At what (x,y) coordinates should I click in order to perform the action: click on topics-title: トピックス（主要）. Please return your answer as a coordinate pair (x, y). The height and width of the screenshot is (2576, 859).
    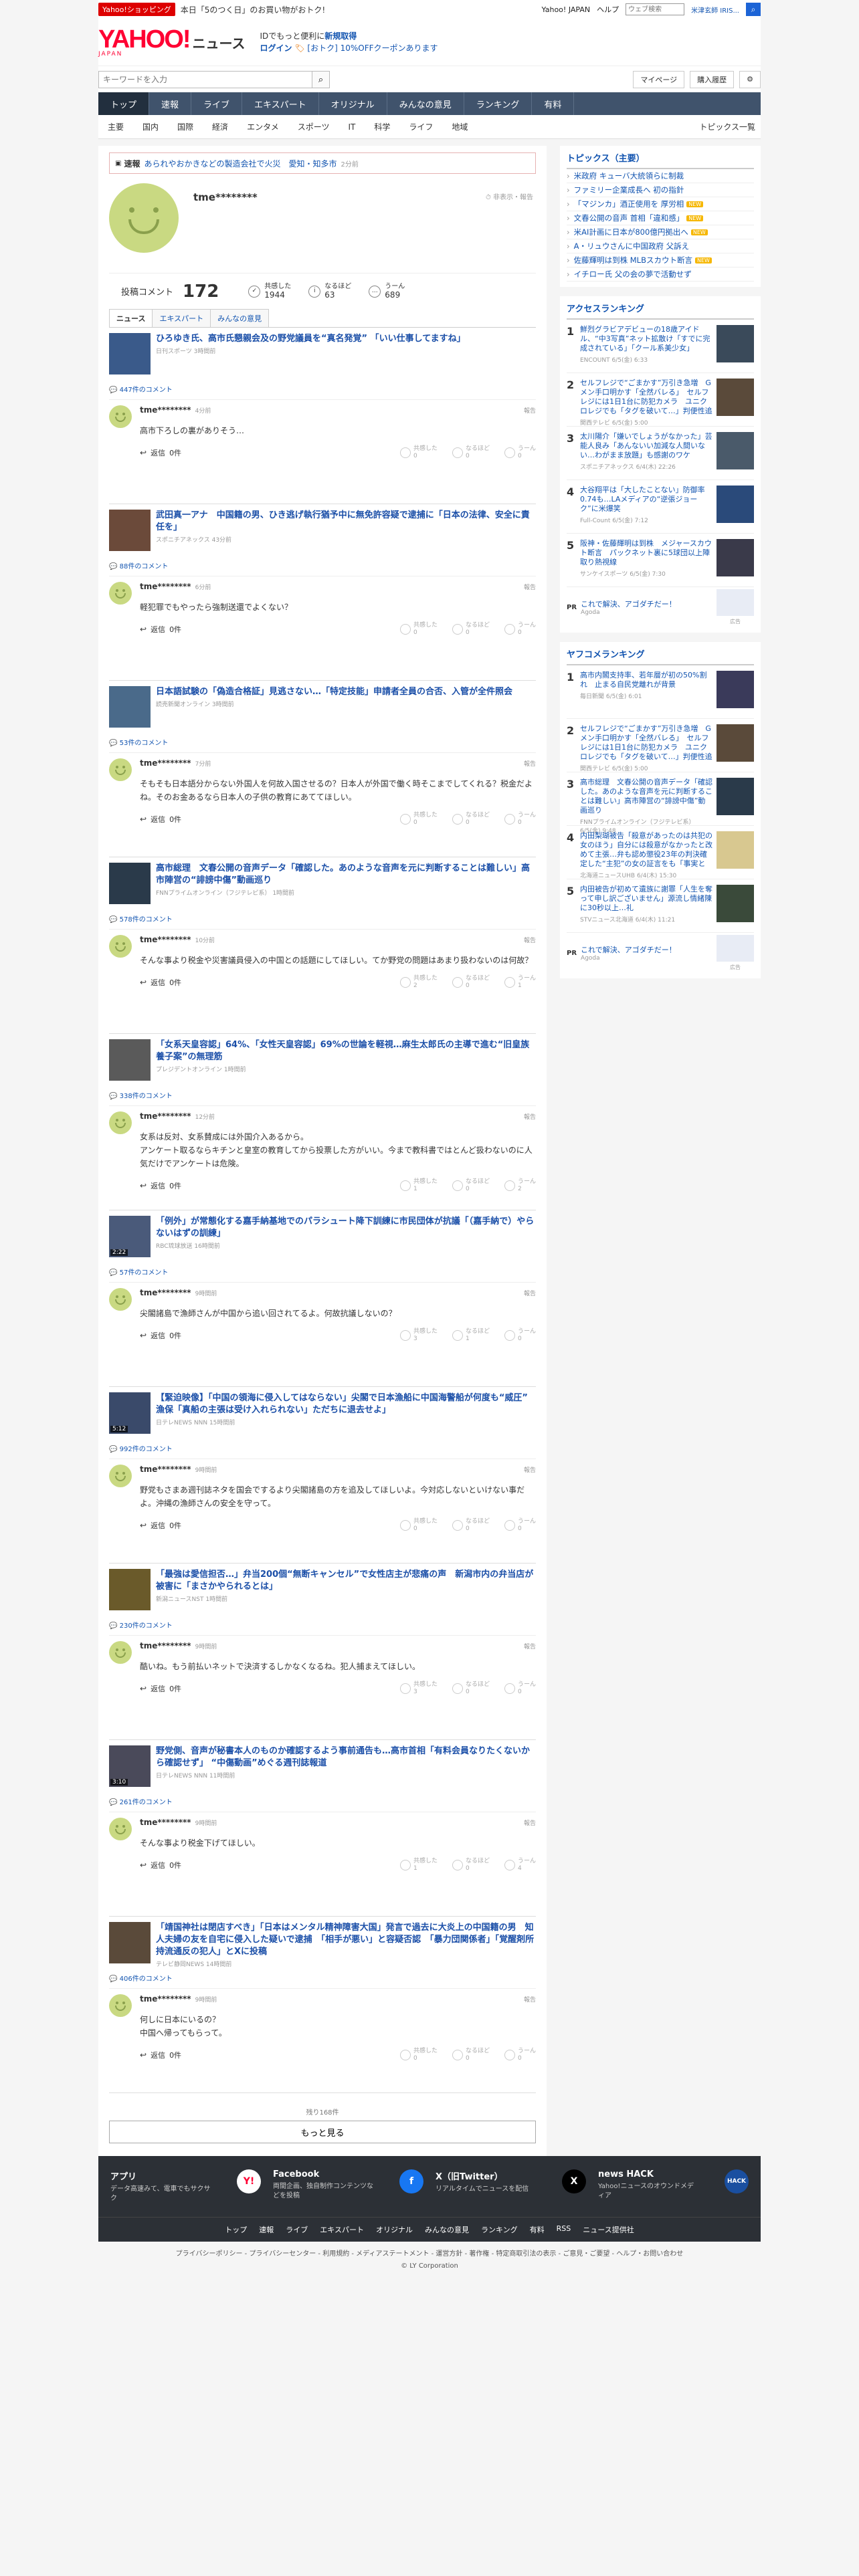
    Looking at the image, I should click on (660, 160).